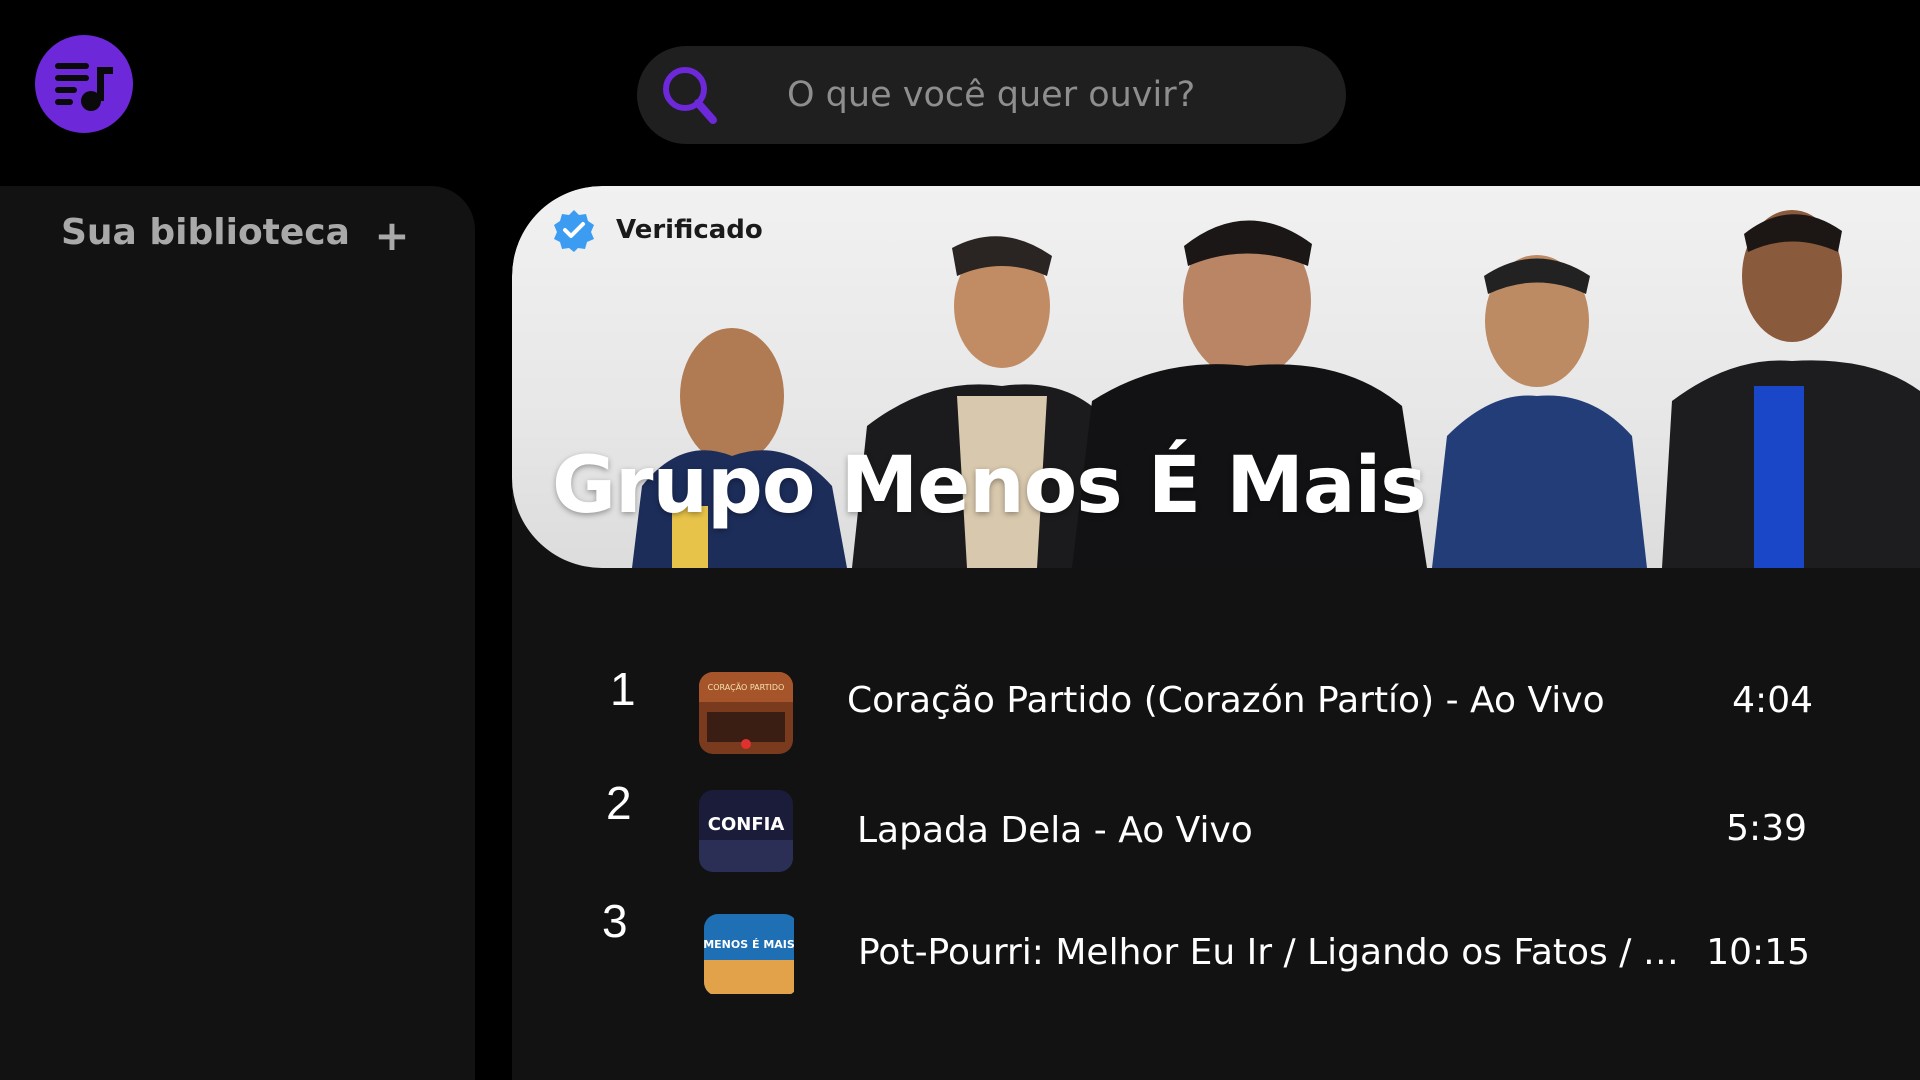  What do you see at coordinates (690, 95) in the screenshot?
I see `search-icon` at bounding box center [690, 95].